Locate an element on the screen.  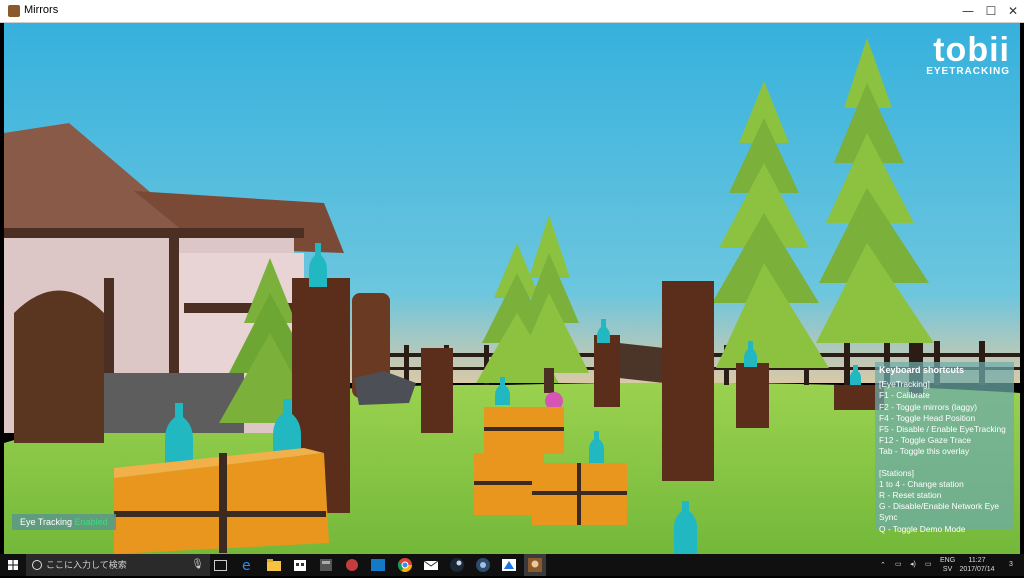
microphone-icon: 🎙 is located at coordinates (197, 564).